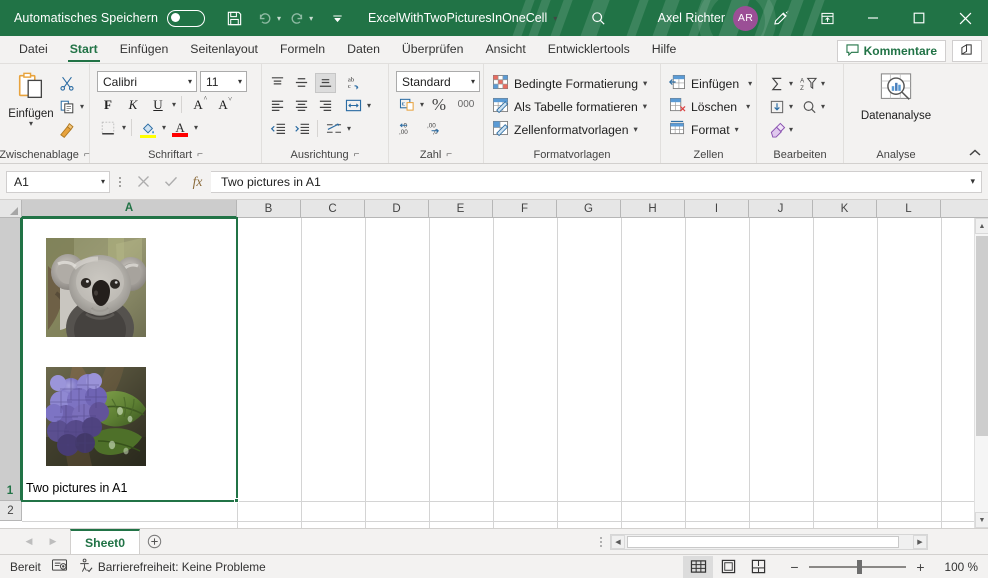 The image size is (988, 578). Describe the element at coordinates (11, 209) in the screenshot. I see `select-all-corner-icon` at that location.